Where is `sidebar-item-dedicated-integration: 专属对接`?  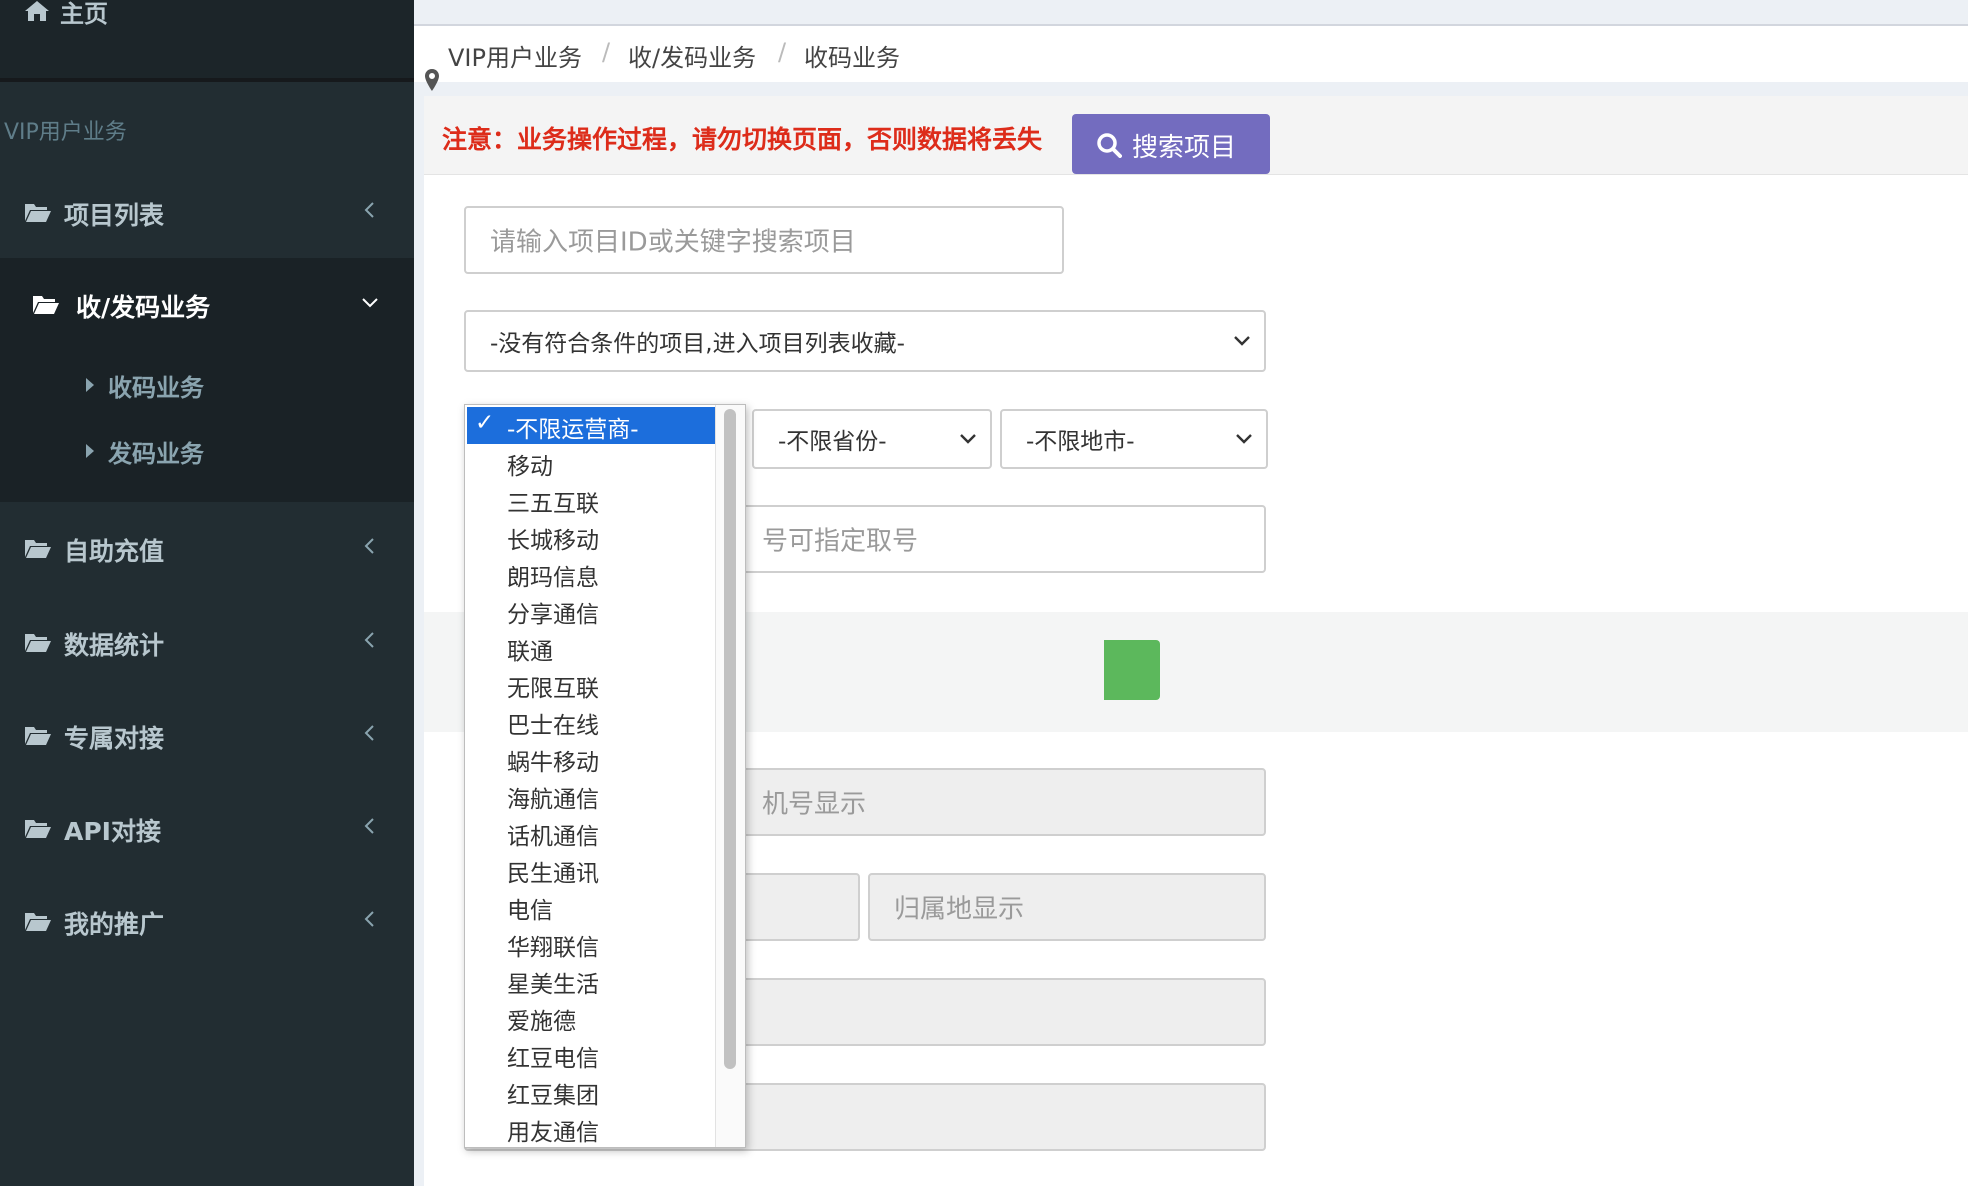
sidebar-item-dedicated-integration: 专属对接 is located at coordinates (207, 736).